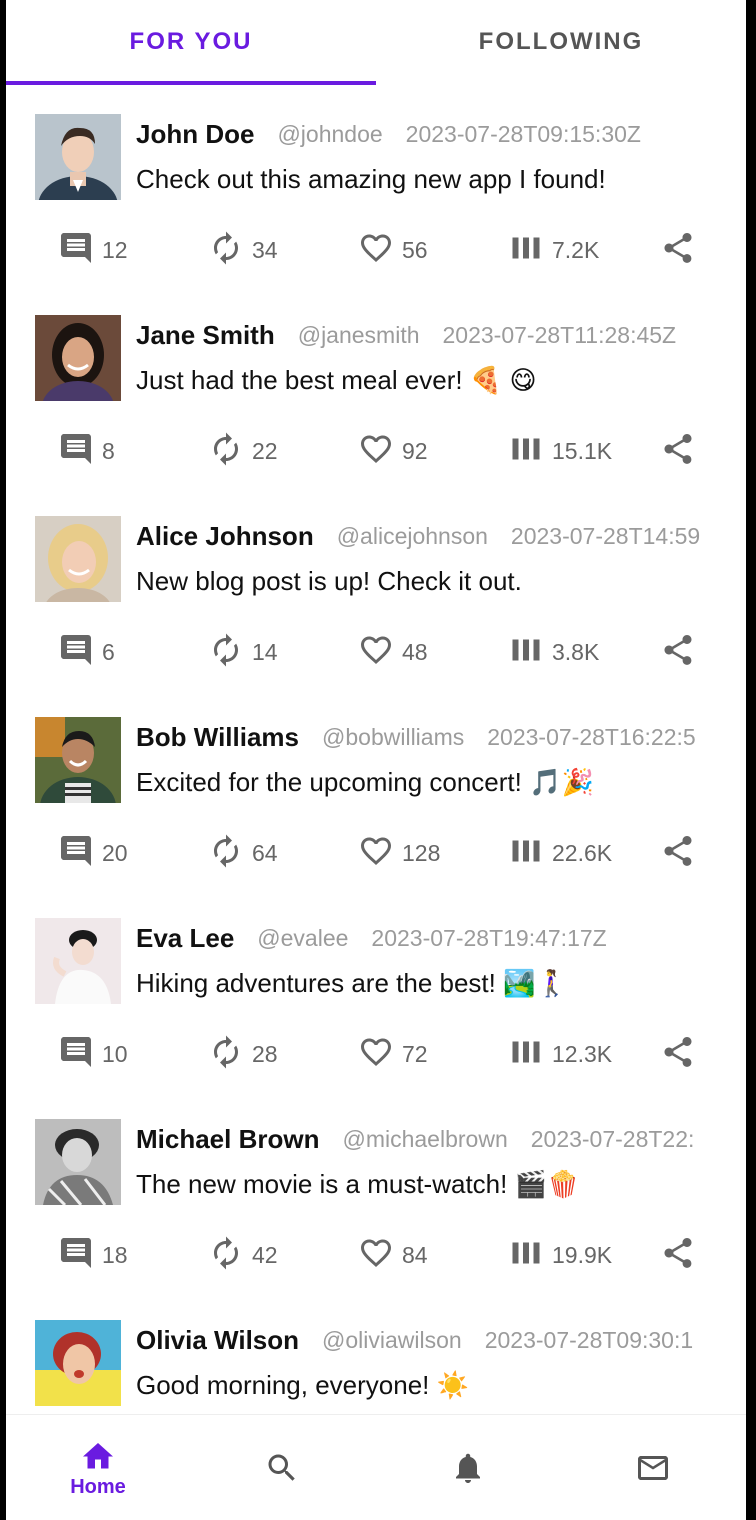  What do you see at coordinates (393, 1054) in the screenshot?
I see `like-button: 72` at bounding box center [393, 1054].